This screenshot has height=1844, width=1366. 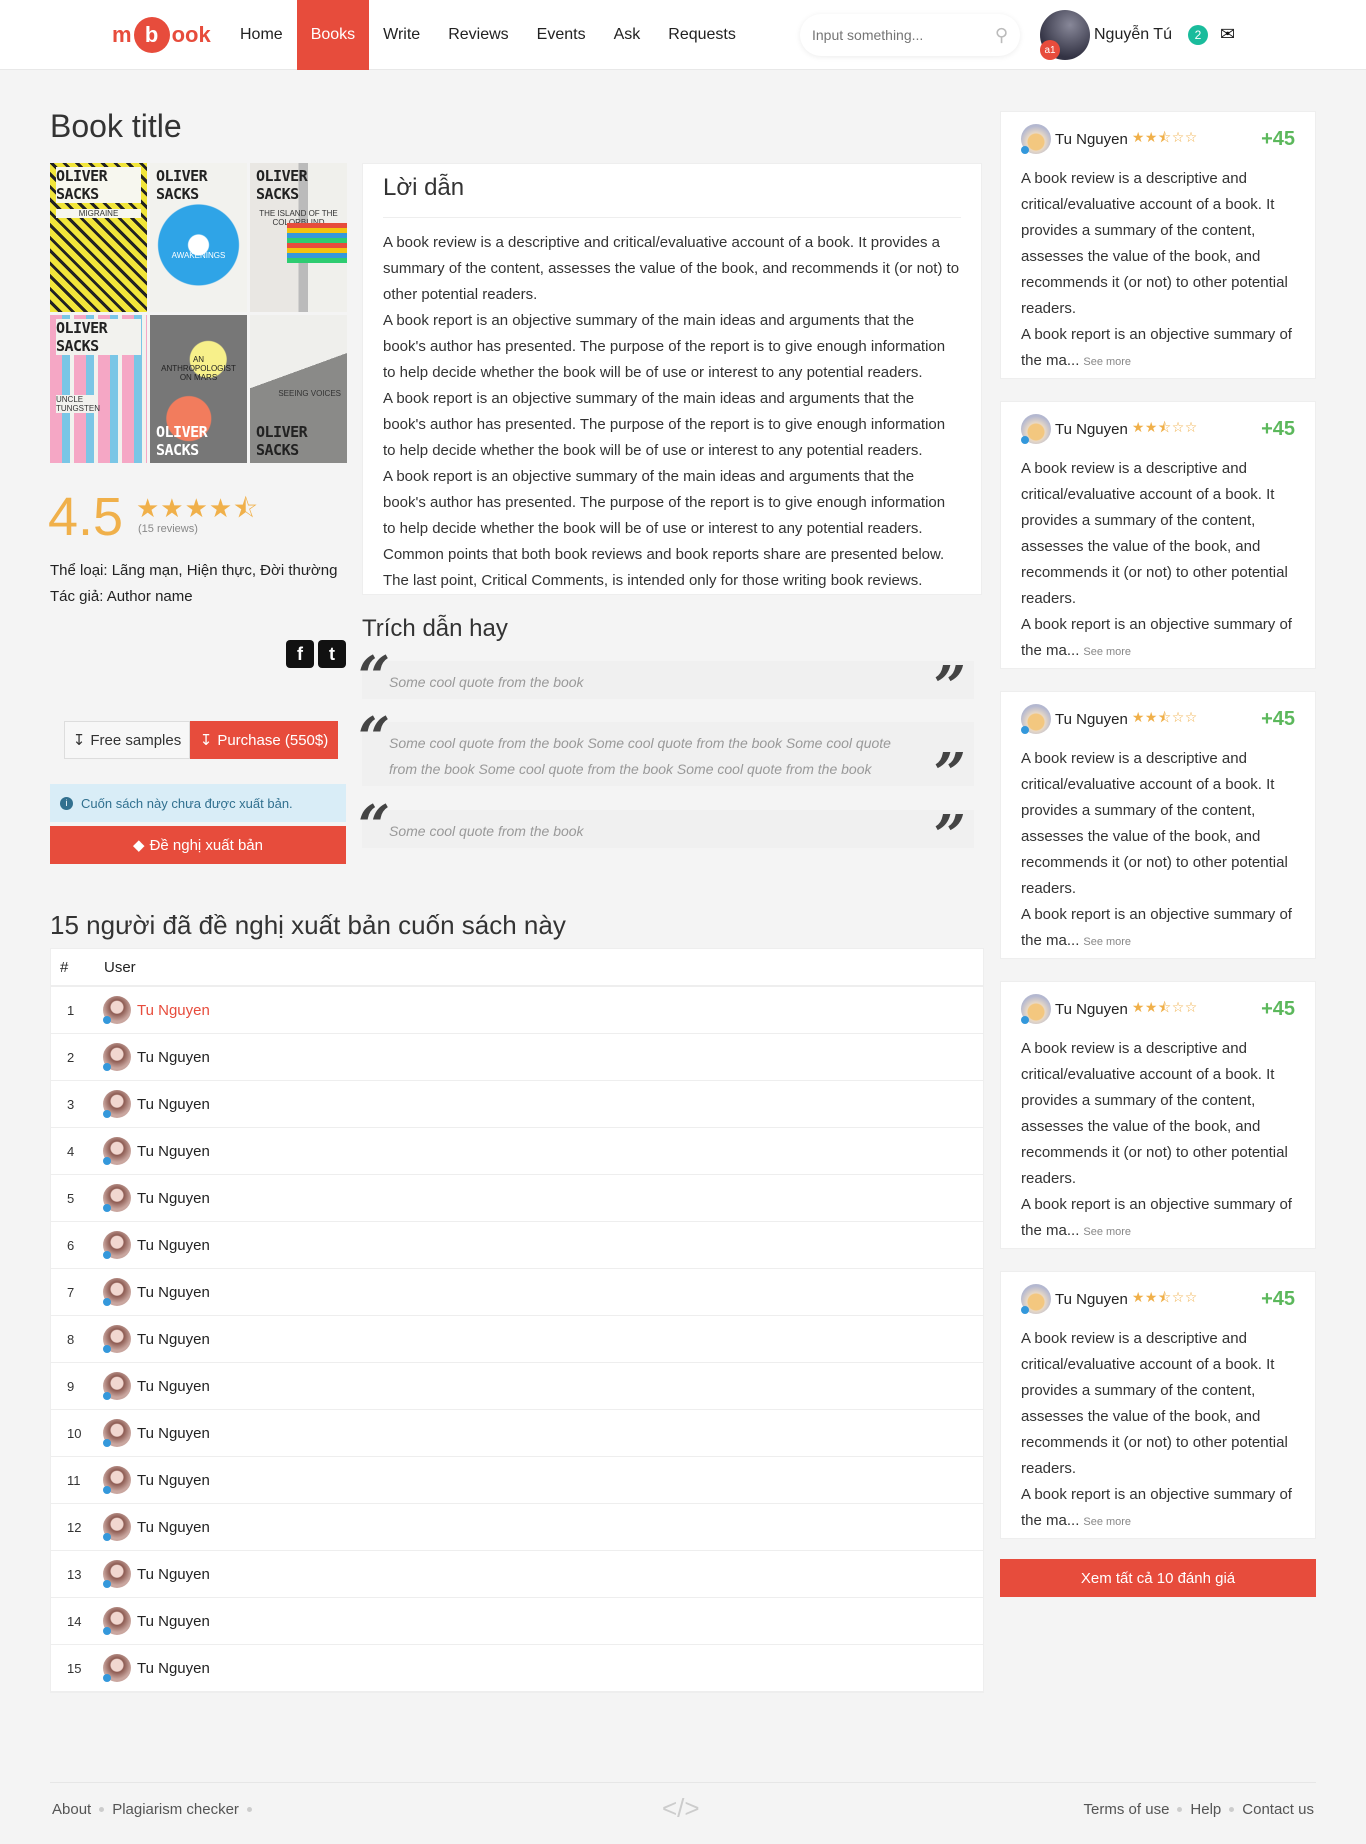 What do you see at coordinates (261, 35) in the screenshot?
I see `nav-home: Home` at bounding box center [261, 35].